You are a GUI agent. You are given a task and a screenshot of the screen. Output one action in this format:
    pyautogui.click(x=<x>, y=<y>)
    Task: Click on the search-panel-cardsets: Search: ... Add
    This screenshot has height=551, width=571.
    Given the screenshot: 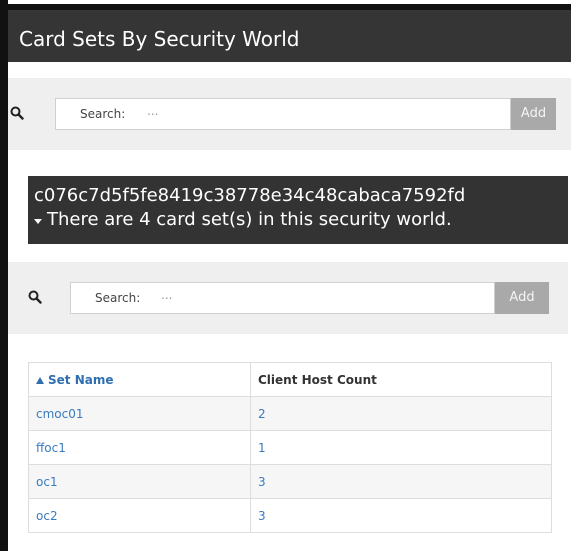 What is the action you would take?
    pyautogui.click(x=288, y=298)
    